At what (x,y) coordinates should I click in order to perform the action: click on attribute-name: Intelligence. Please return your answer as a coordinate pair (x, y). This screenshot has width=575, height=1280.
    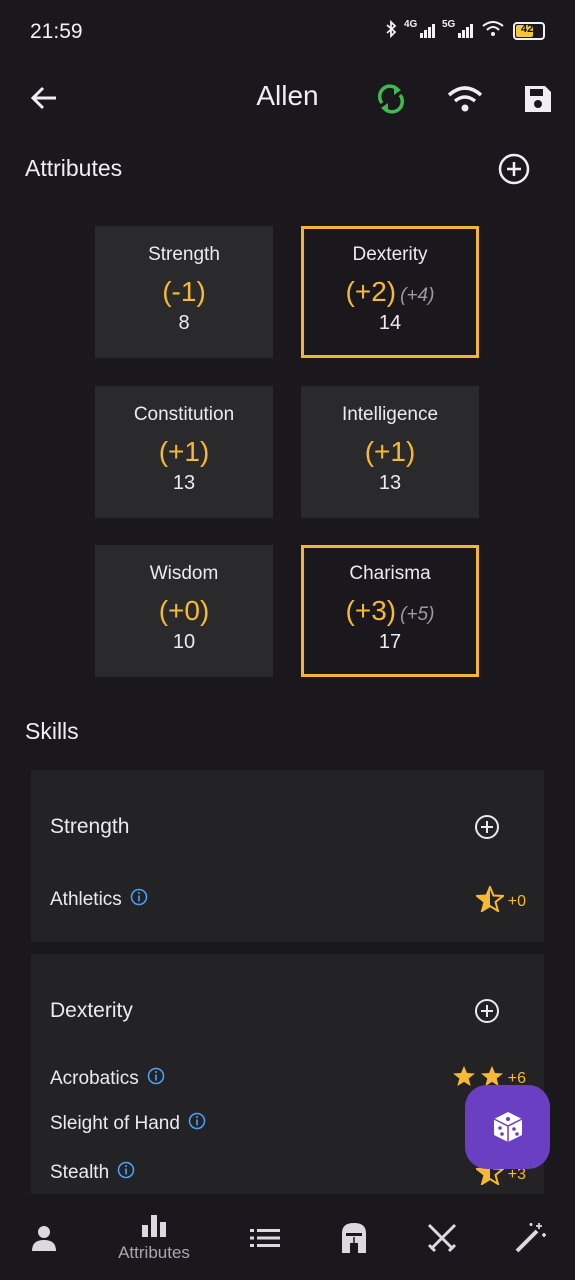
    Looking at the image, I should click on (390, 414).